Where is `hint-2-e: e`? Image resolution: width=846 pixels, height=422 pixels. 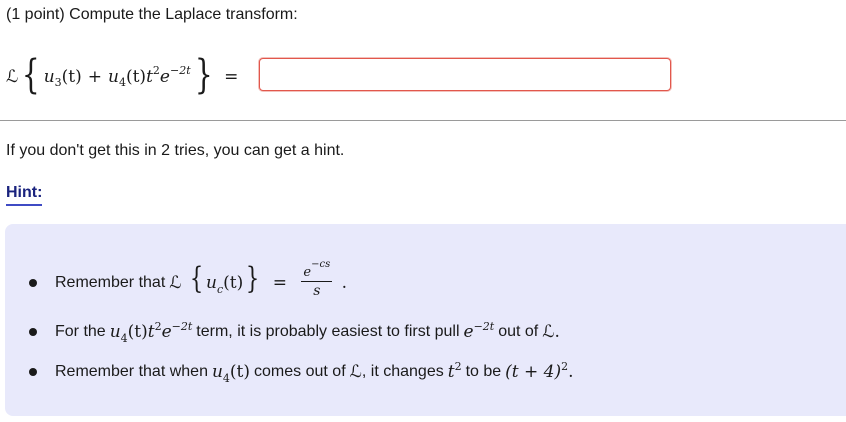 hint-2-e: e is located at coordinates (166, 332).